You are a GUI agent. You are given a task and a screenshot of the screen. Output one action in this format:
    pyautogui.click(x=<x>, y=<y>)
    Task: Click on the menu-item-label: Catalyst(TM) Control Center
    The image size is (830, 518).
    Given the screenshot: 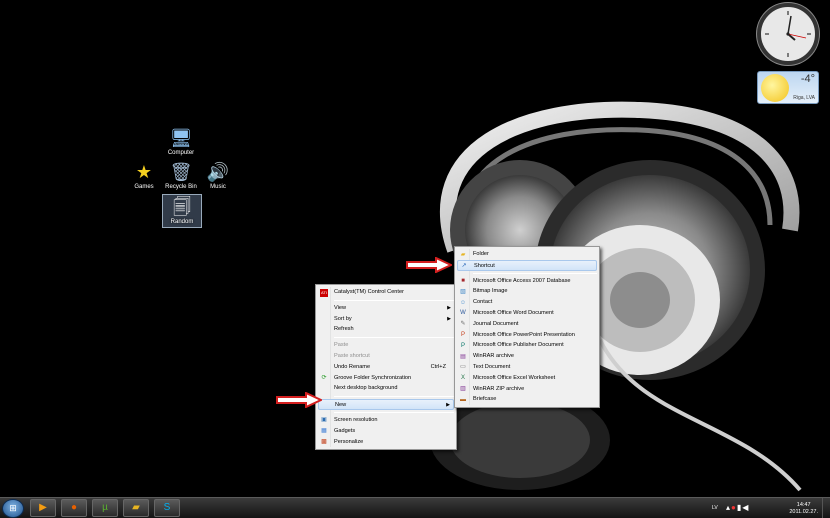 What is the action you would take?
    pyautogui.click(x=369, y=292)
    